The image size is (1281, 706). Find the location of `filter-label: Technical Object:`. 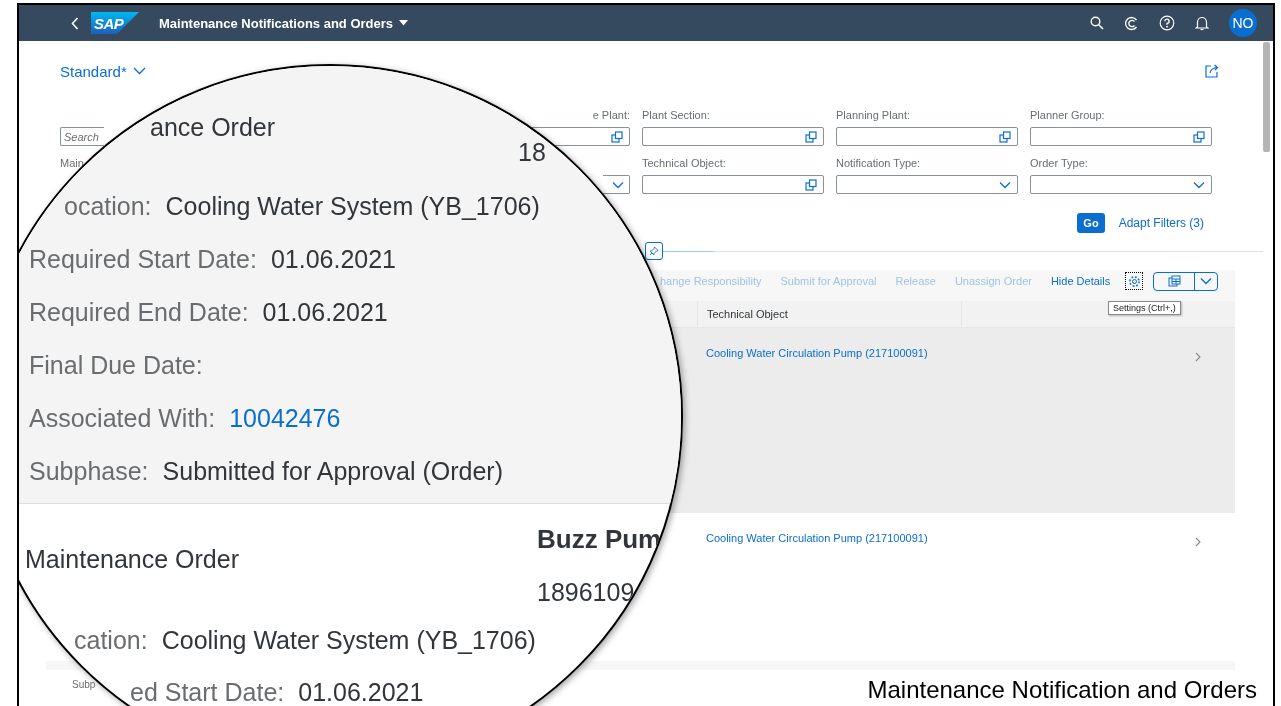

filter-label: Technical Object: is located at coordinates (684, 163).